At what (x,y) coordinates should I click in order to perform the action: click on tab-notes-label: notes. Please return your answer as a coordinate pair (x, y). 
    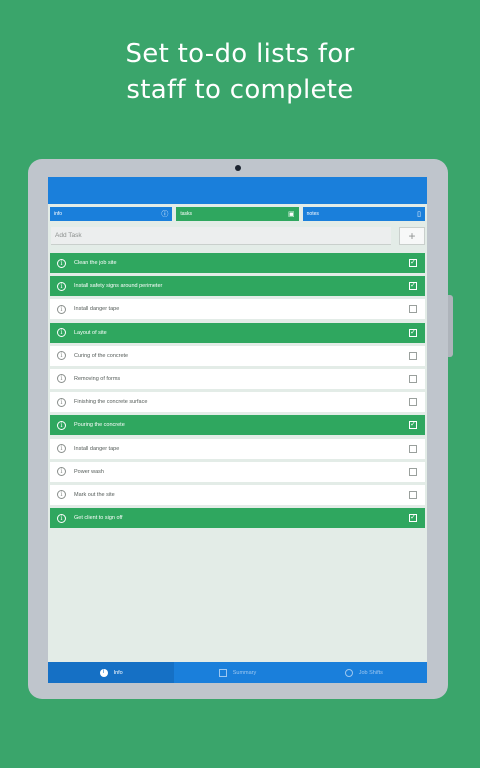
    Looking at the image, I should click on (312, 214).